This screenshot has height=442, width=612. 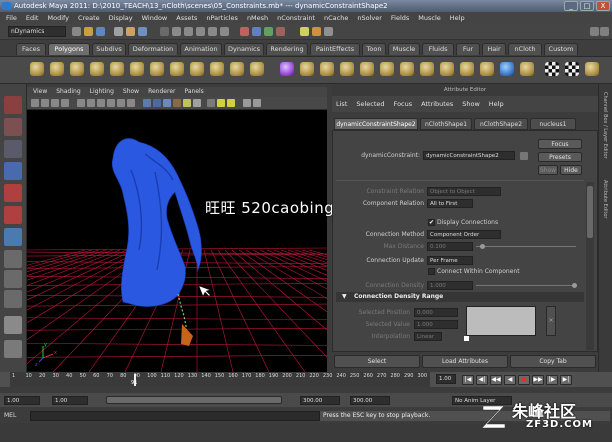 I want to click on default-light-icon, so click(x=221, y=103).